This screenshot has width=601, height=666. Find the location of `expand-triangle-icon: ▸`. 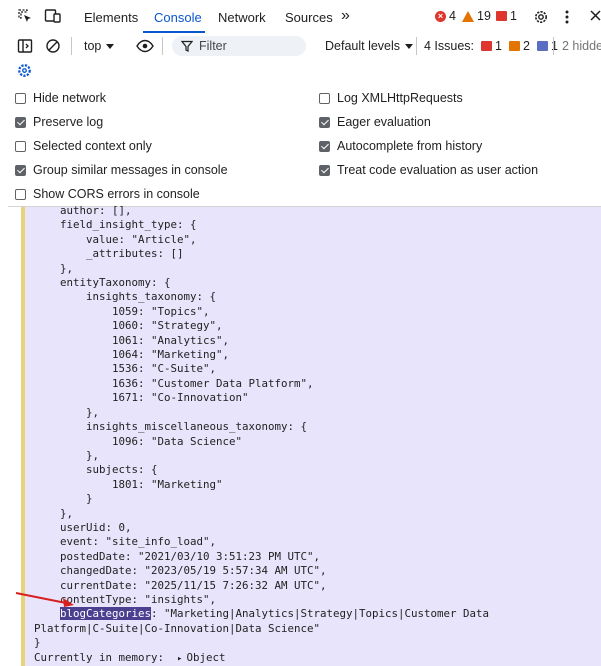

expand-triangle-icon: ▸ is located at coordinates (179, 659).